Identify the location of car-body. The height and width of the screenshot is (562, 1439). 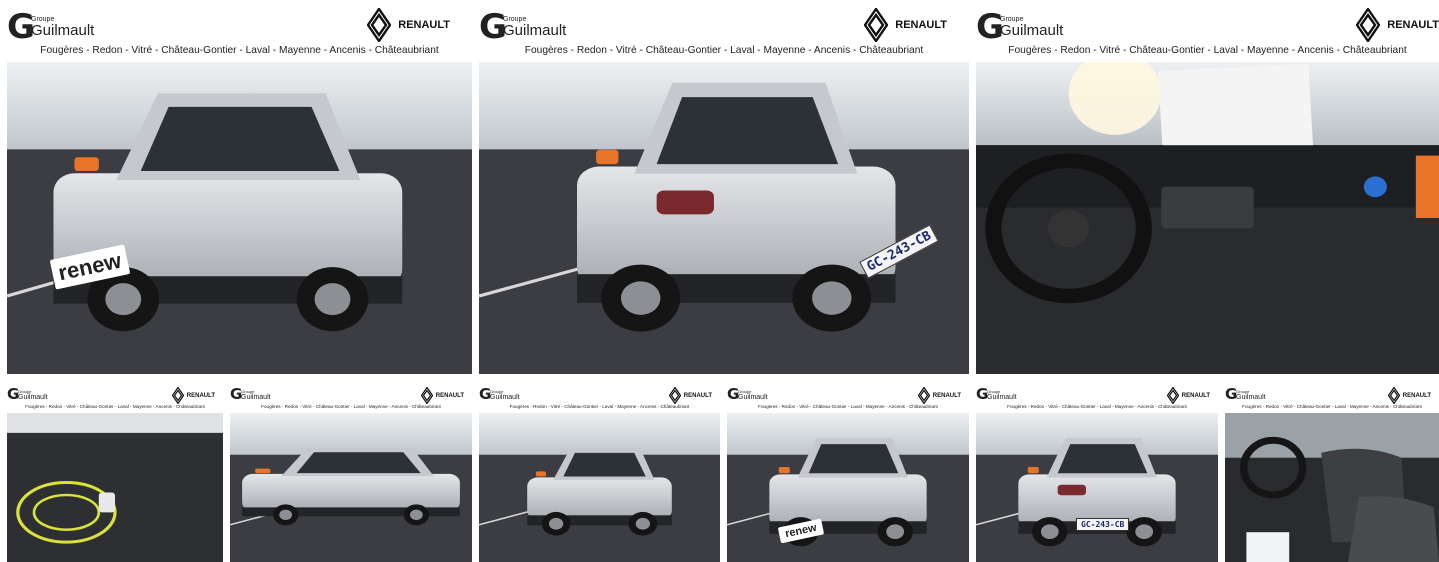
(351, 492).